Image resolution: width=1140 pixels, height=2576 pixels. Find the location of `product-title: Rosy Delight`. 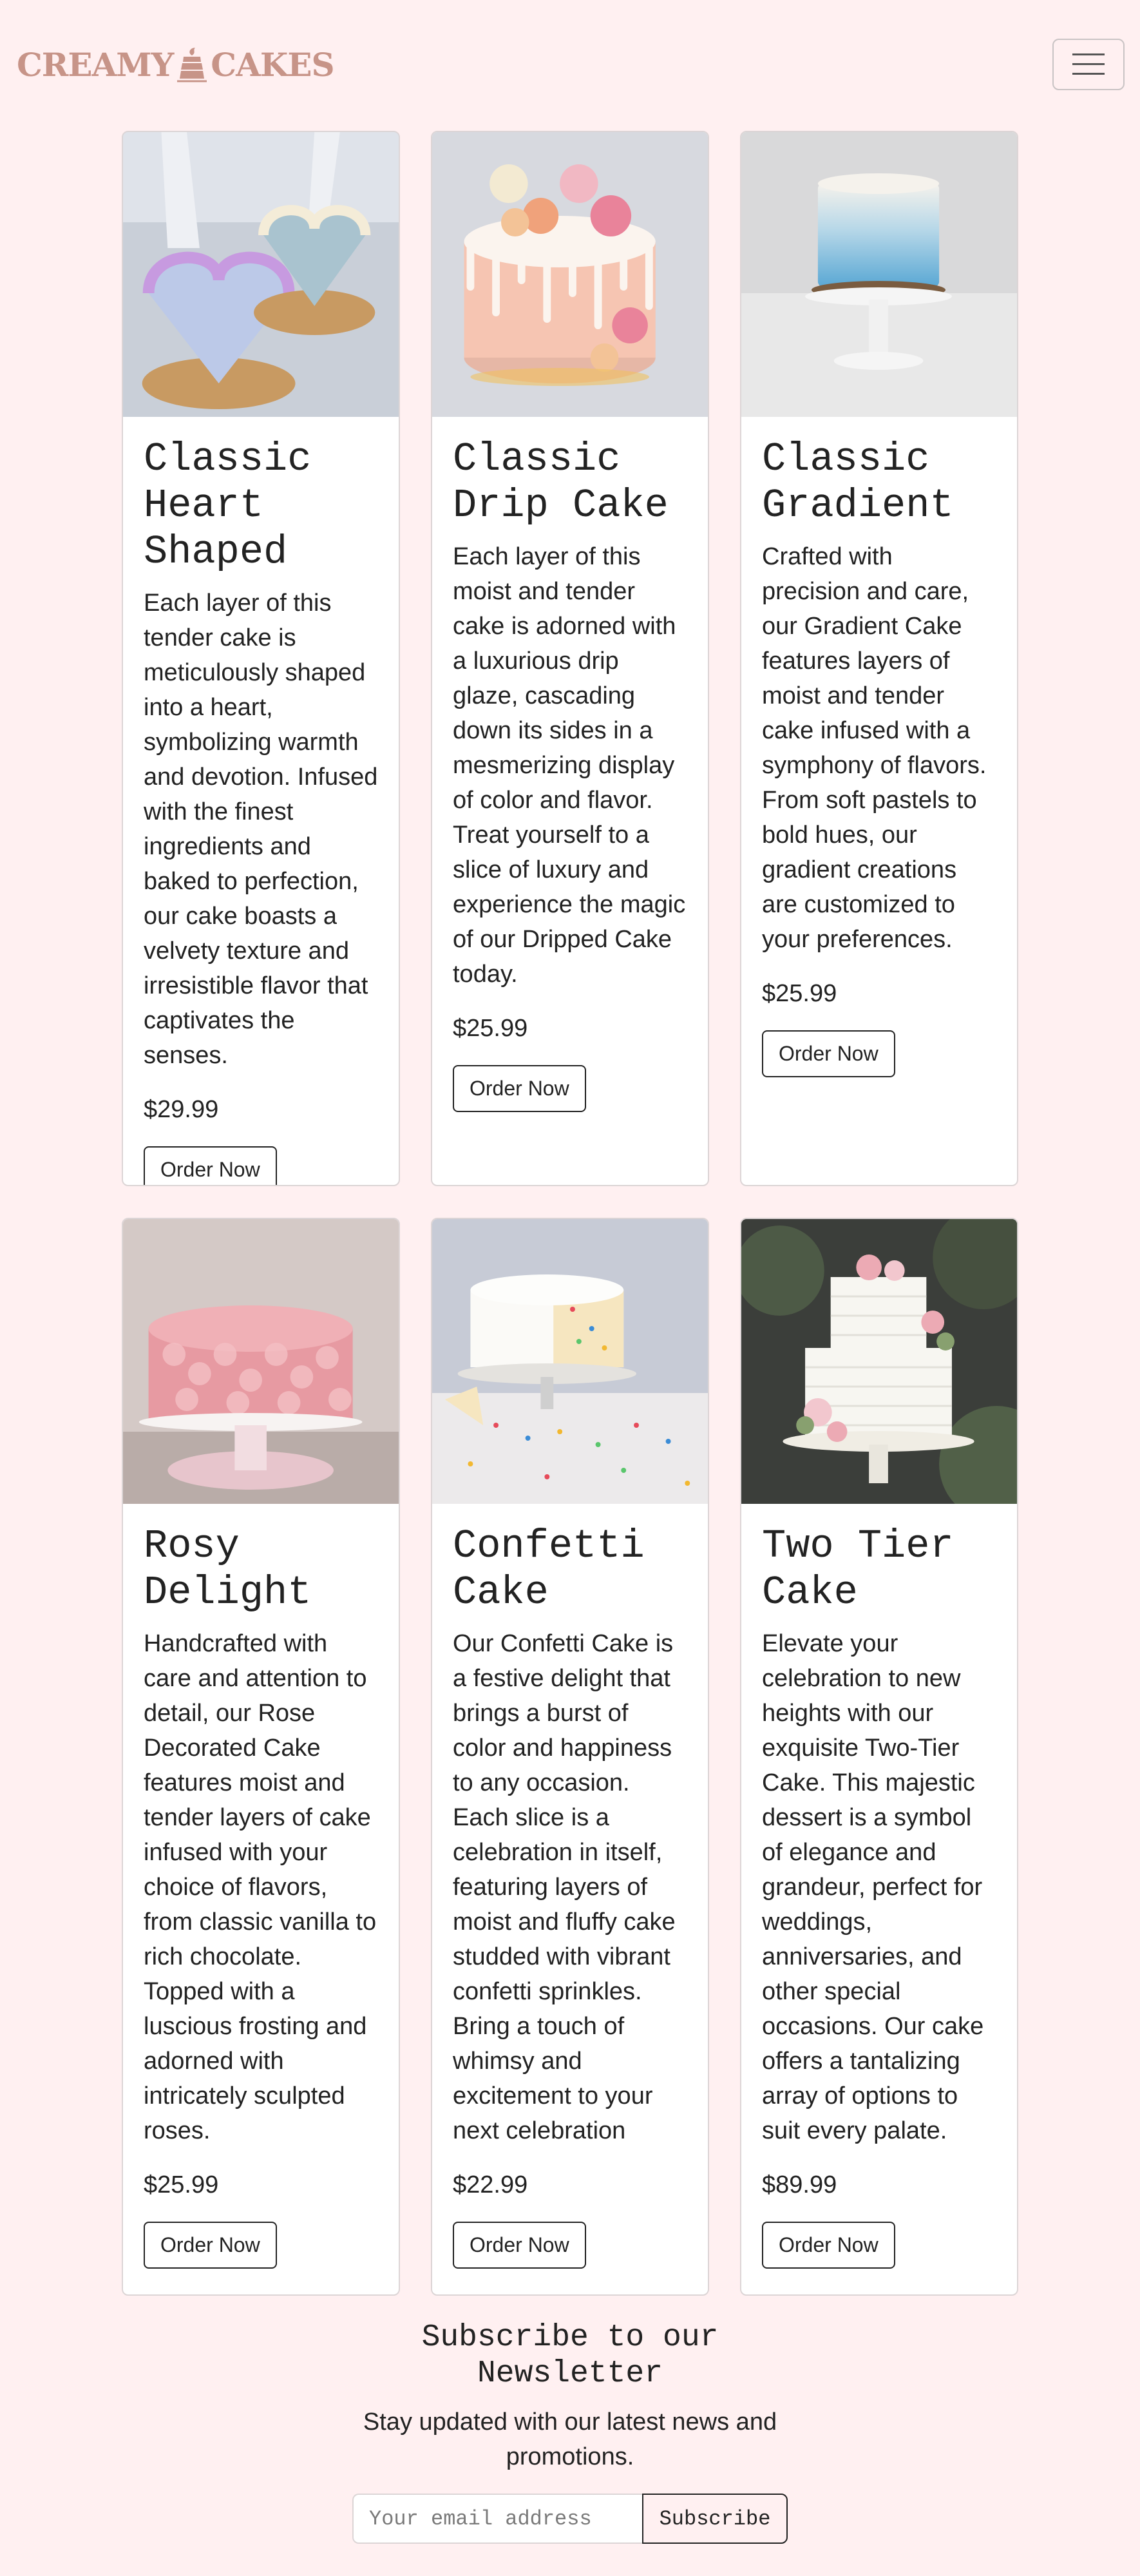

product-title: Rosy Delight is located at coordinates (228, 1569).